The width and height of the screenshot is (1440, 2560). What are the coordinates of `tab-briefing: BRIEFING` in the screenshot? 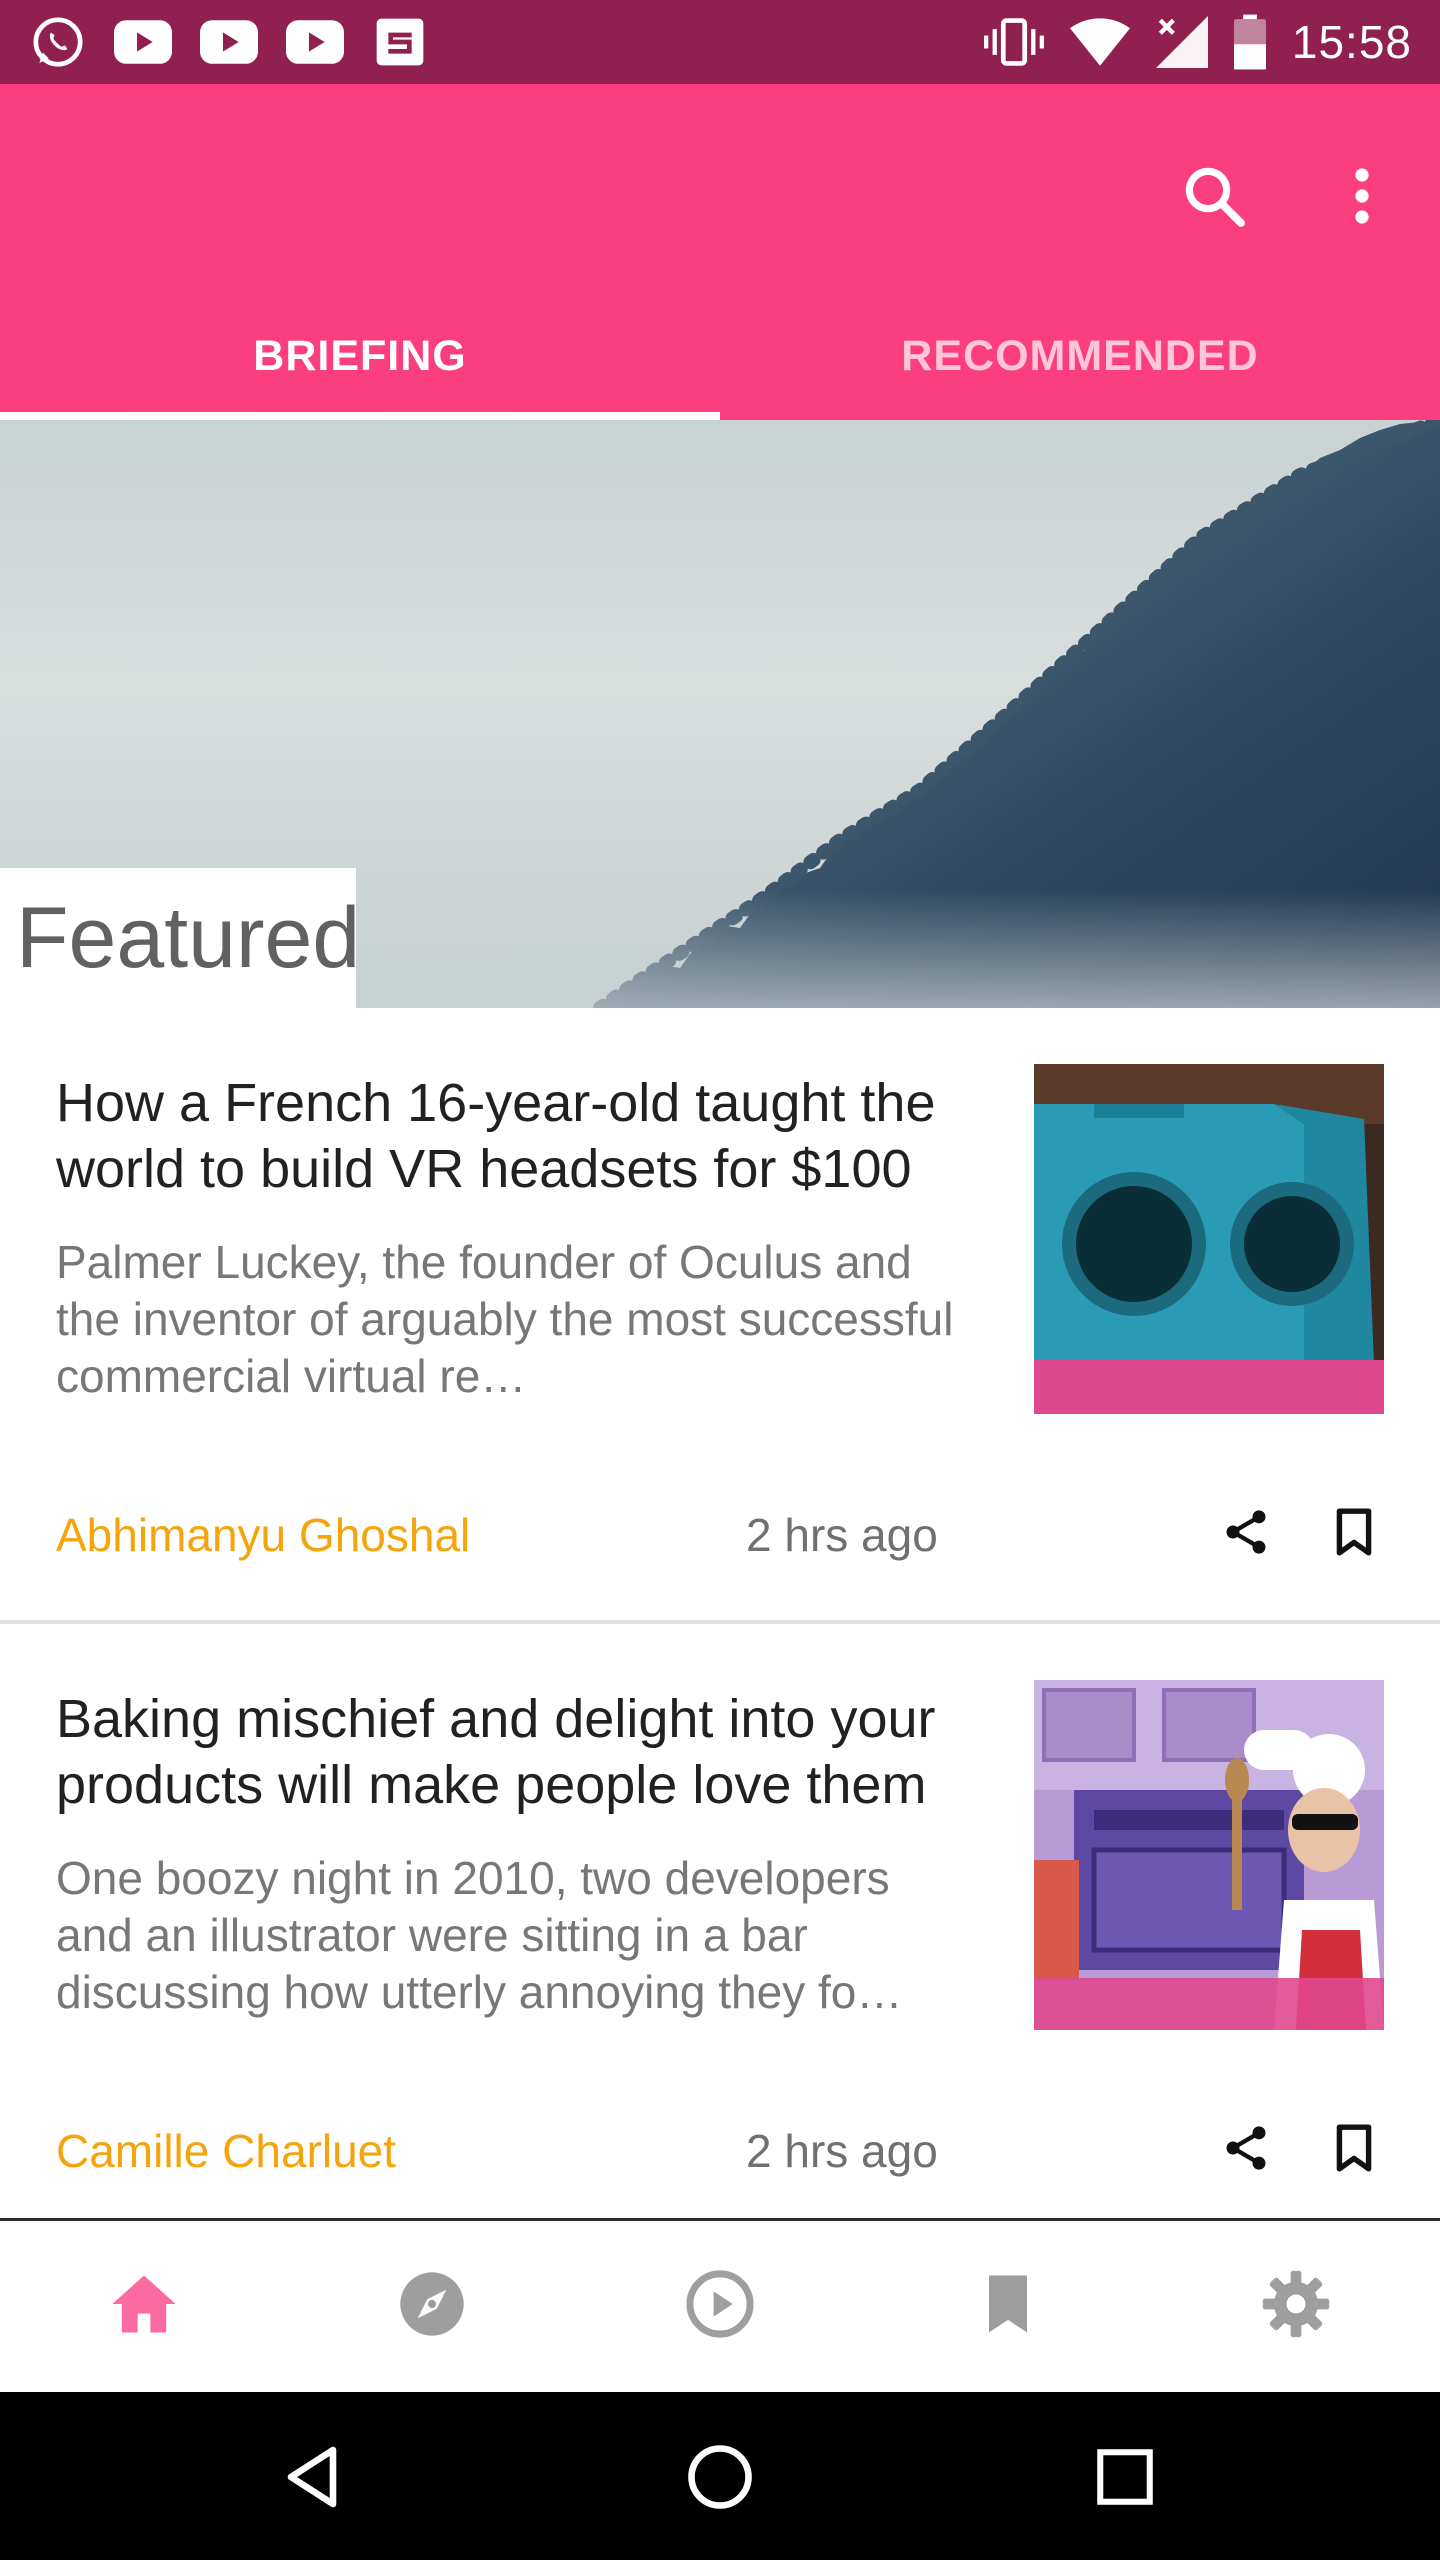 It's located at (360, 356).